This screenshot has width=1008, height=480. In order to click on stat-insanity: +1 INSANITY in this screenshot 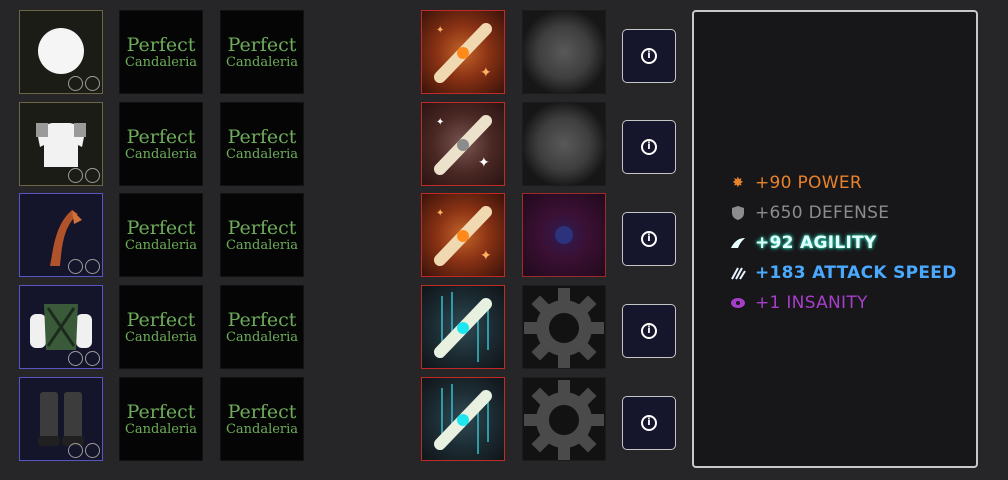, I will do `click(843, 303)`.